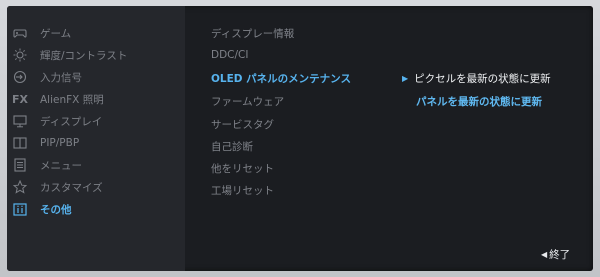  Describe the element at coordinates (20, 165) in the screenshot. I see `menu-icon` at that location.